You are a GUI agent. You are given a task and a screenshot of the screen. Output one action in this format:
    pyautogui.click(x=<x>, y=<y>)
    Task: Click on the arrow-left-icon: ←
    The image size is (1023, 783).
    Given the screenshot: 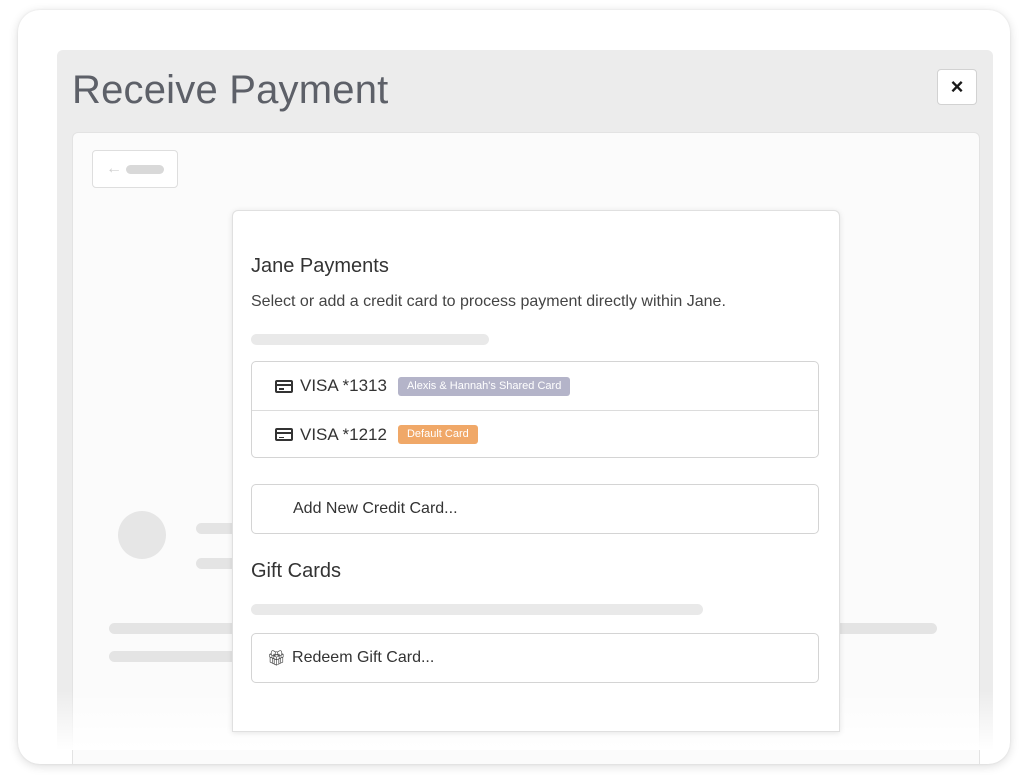 What is the action you would take?
    pyautogui.click(x=114, y=168)
    